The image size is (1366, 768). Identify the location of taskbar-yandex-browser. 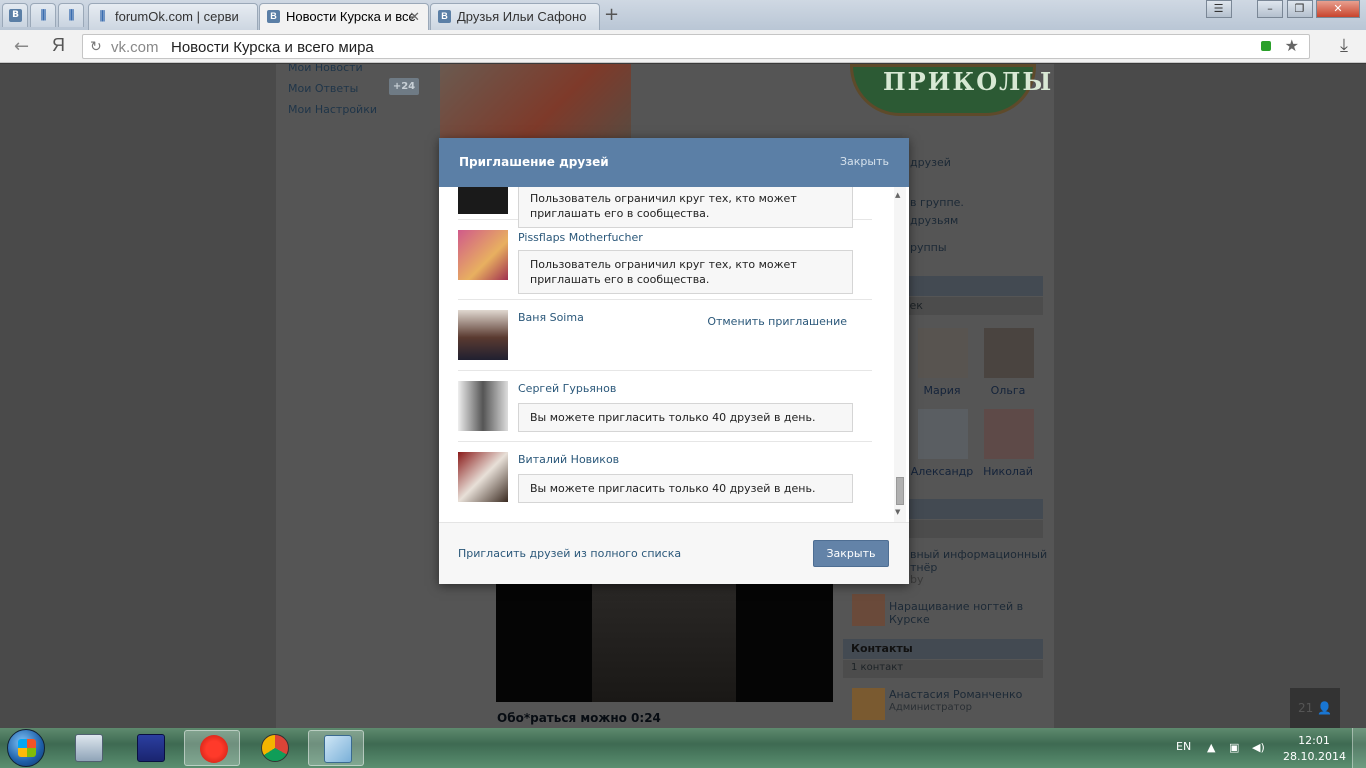
(212, 748).